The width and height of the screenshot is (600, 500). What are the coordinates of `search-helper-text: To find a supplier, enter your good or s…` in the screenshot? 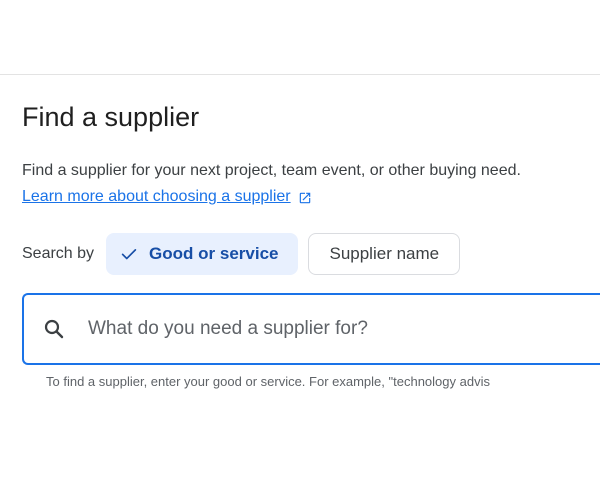 It's located at (268, 381).